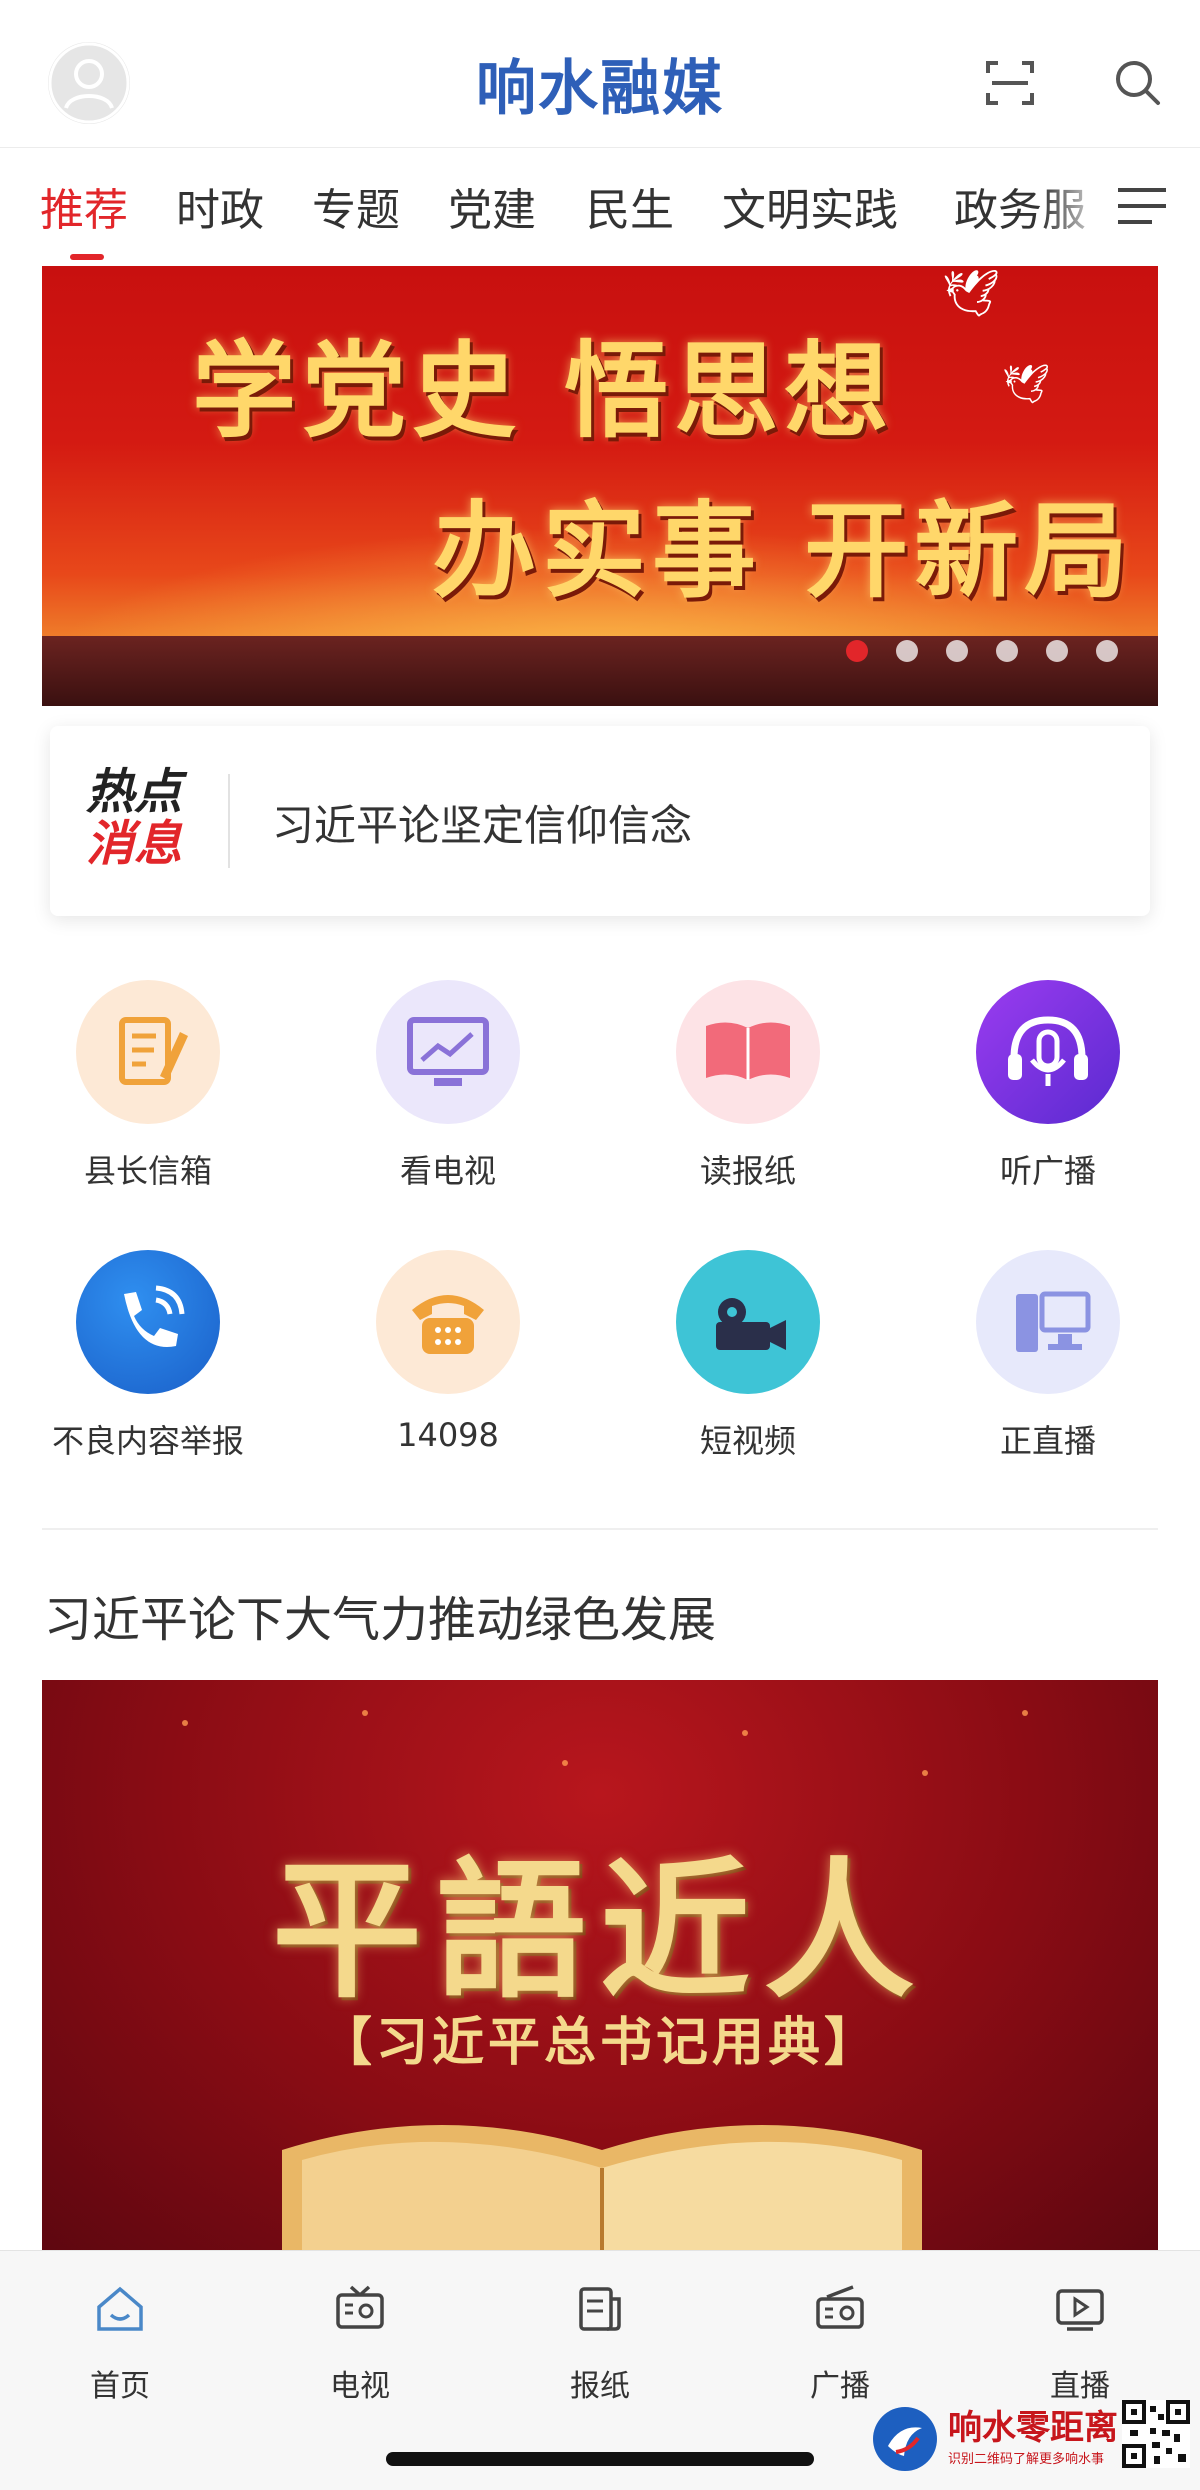 The image size is (1200, 2490). What do you see at coordinates (147, 1171) in the screenshot?
I see `service-label: 县长信箱` at bounding box center [147, 1171].